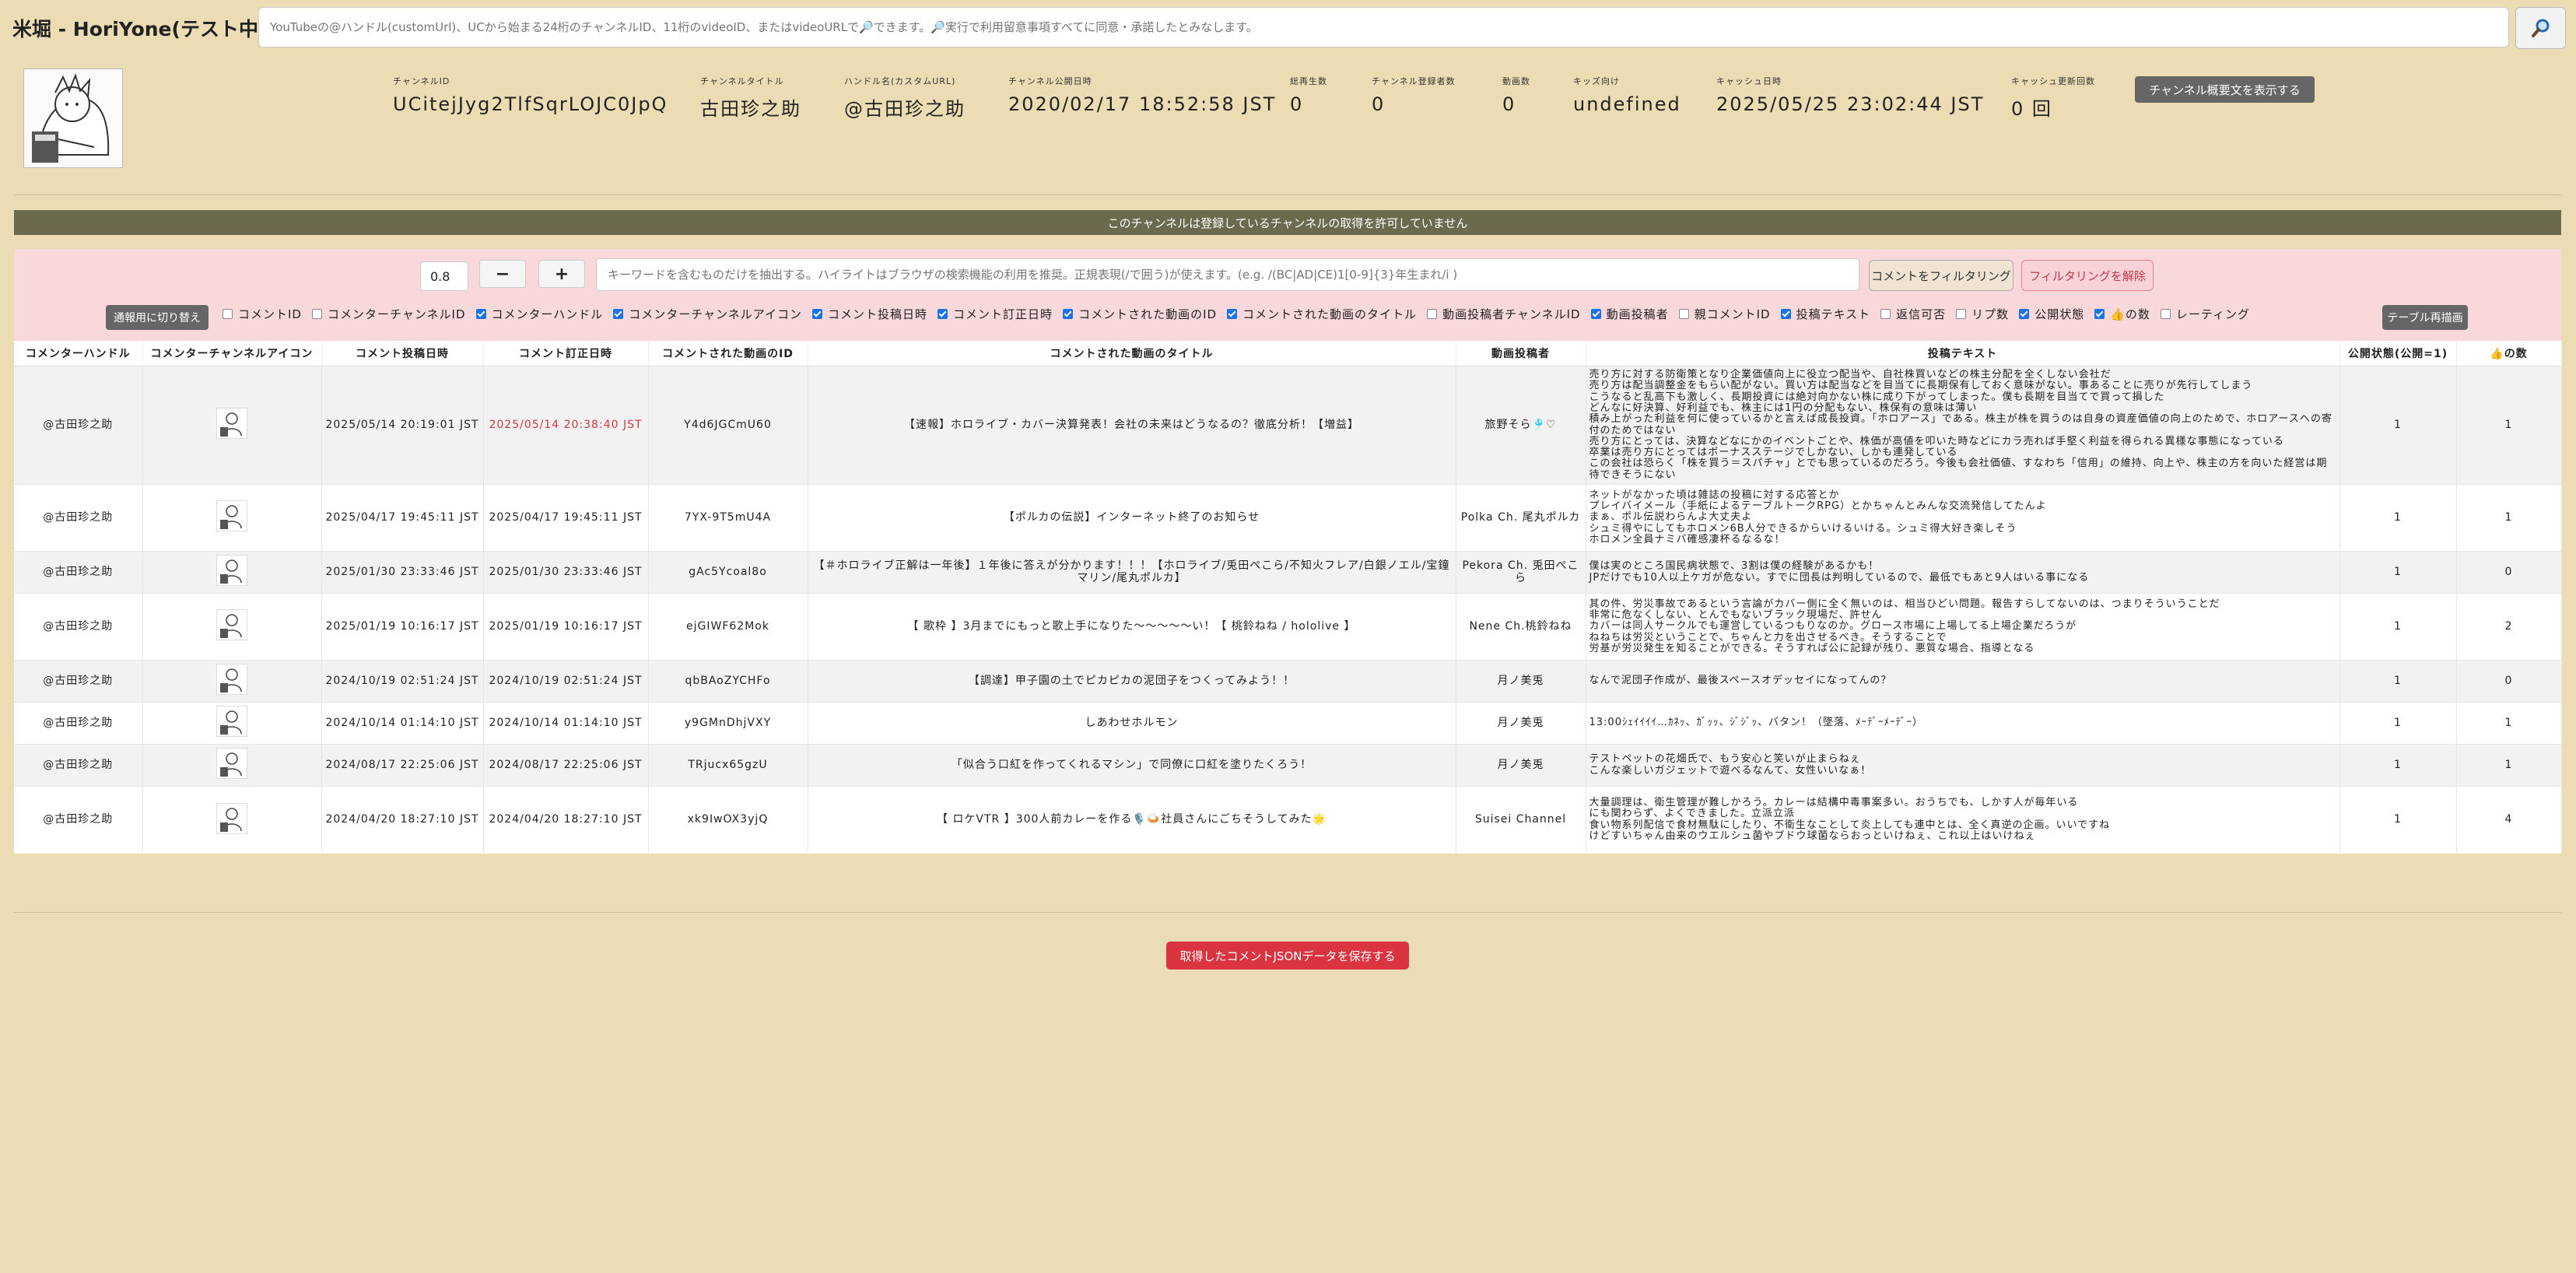 The height and width of the screenshot is (1273, 2576). I want to click on visibility-cell: 1, so click(2398, 820).